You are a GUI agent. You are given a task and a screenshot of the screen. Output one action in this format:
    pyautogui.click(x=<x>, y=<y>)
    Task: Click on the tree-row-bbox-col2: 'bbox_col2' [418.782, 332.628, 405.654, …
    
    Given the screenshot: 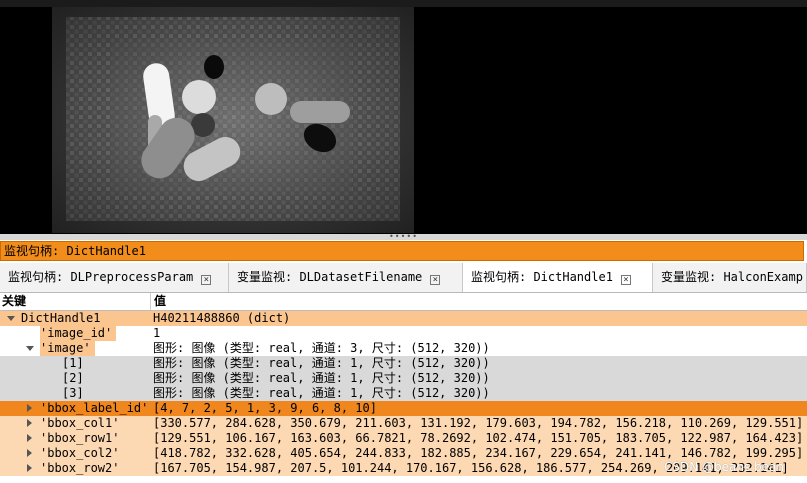 What is the action you would take?
    pyautogui.click(x=403, y=453)
    